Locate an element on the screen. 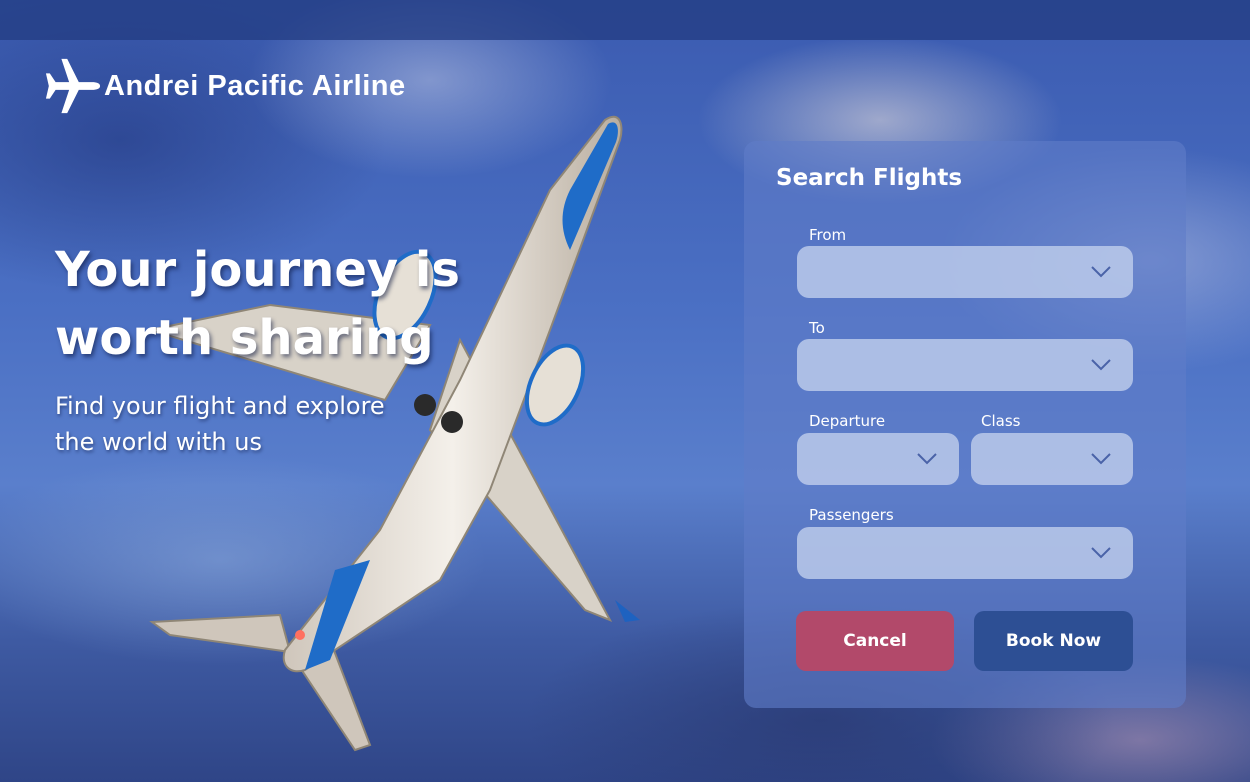 This screenshot has height=782, width=1250. passengers-select is located at coordinates (965, 553).